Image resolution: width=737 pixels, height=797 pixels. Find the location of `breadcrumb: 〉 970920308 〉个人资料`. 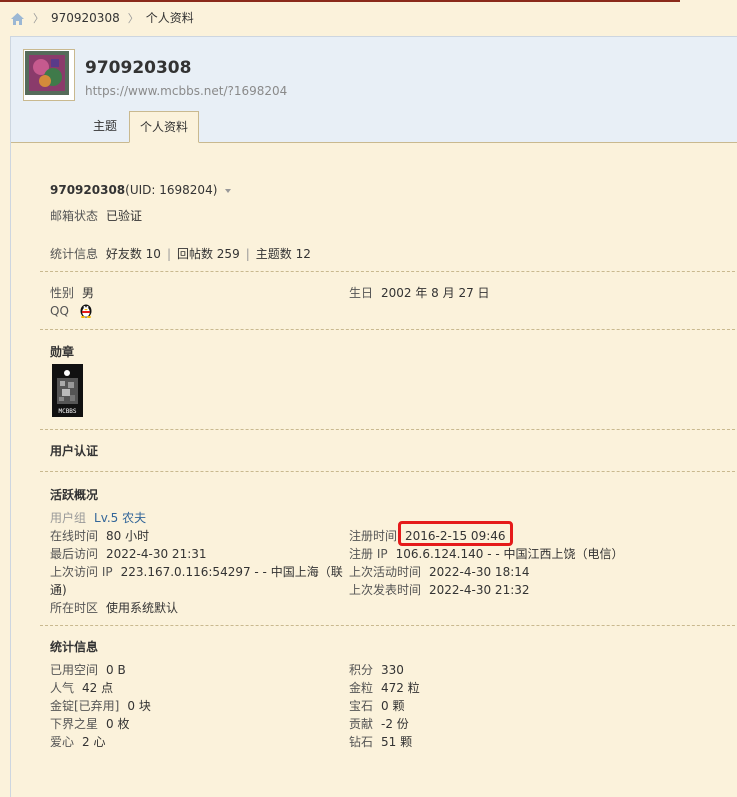

breadcrumb: 〉 970920308 〉个人资料 is located at coordinates (102, 18).